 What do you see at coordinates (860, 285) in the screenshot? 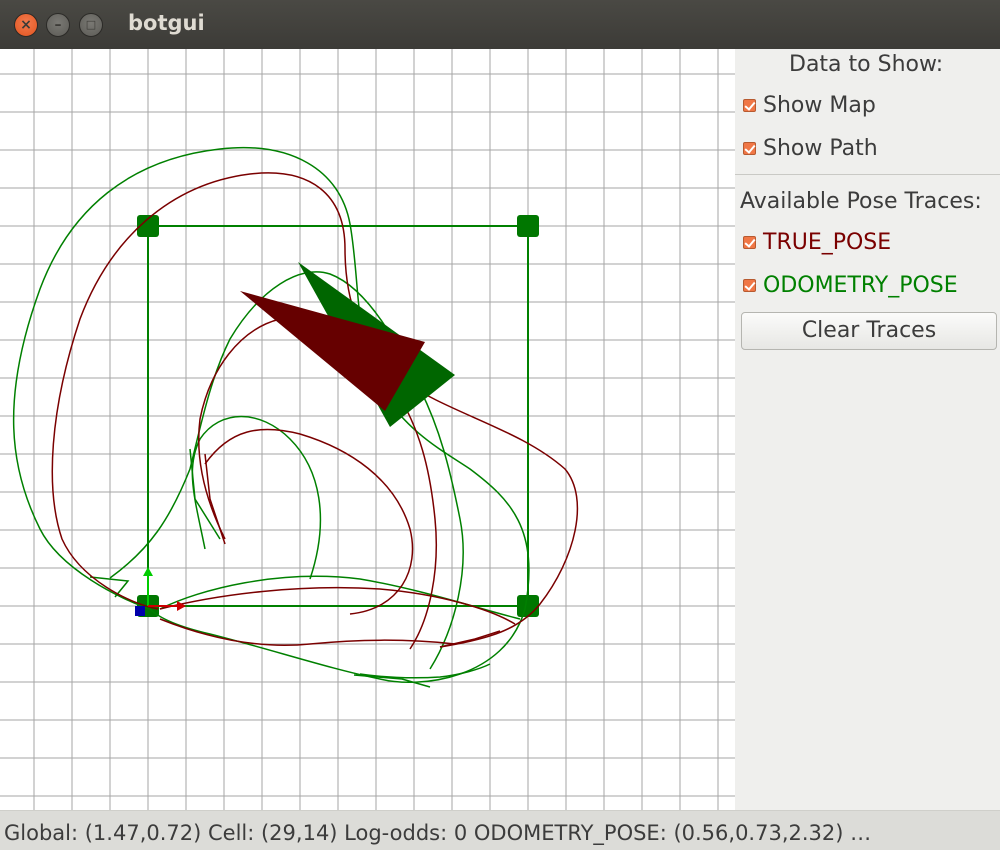
I see `odometry-pose-label: ODOMETRY_POSE` at bounding box center [860, 285].